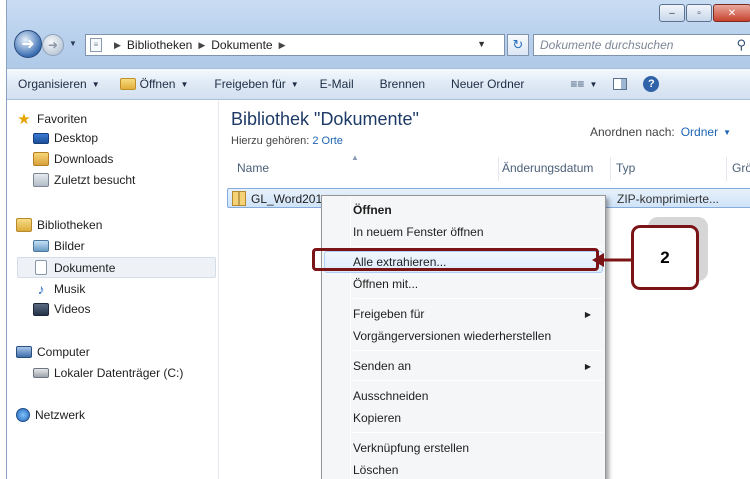  What do you see at coordinates (287, 199) in the screenshot?
I see `file-name: GL_Word201` at bounding box center [287, 199].